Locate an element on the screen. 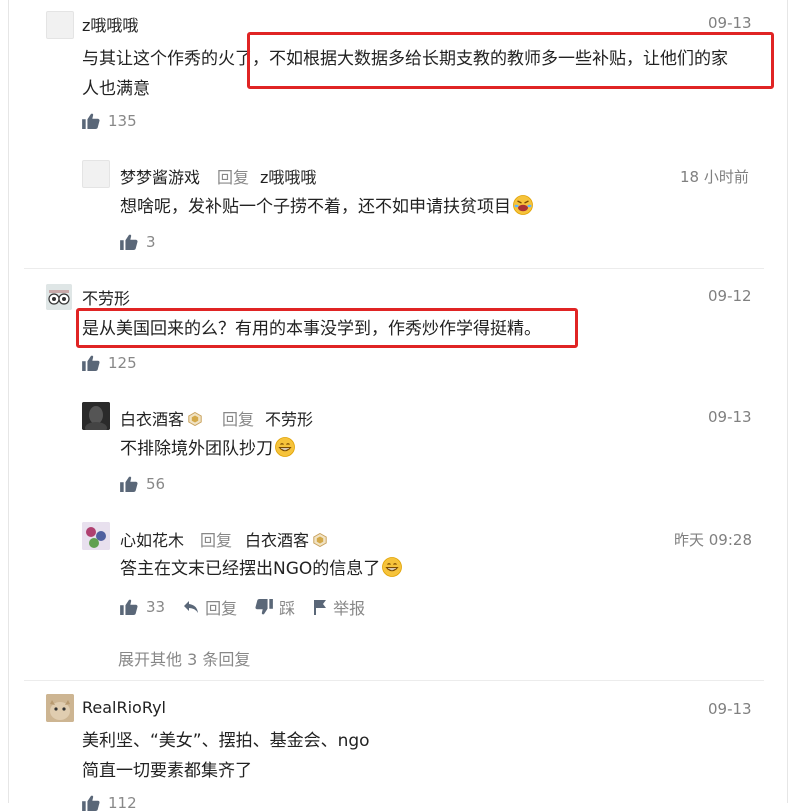 Image resolution: width=800 pixels, height=812 pixels. comment-time: 09-12 is located at coordinates (730, 296).